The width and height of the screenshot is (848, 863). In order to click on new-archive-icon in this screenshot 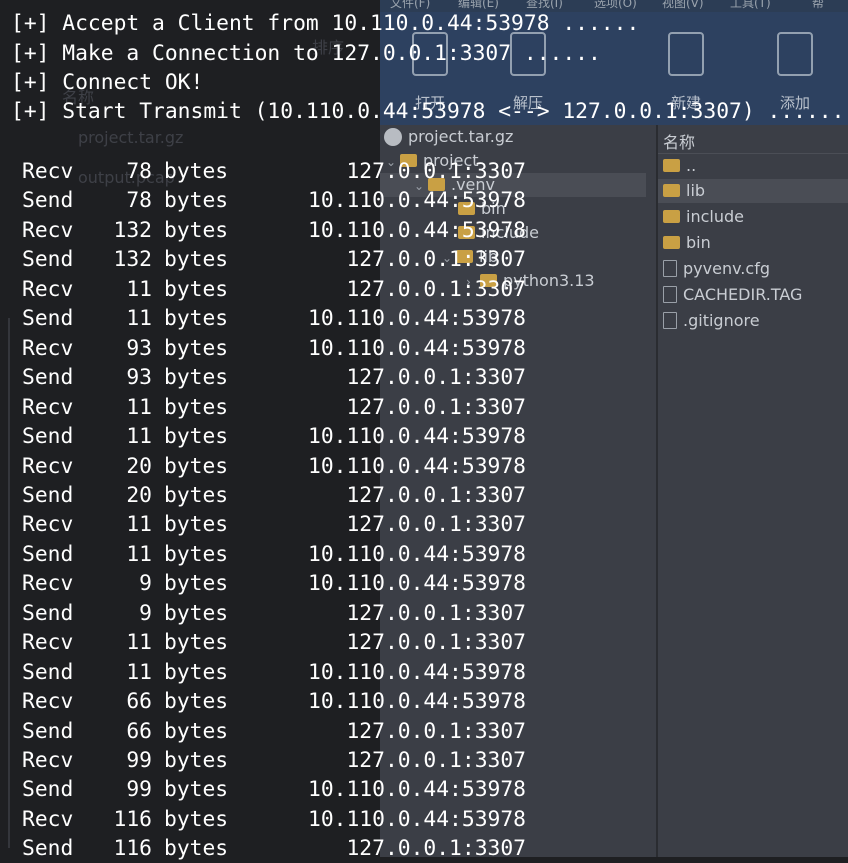, I will do `click(686, 54)`.